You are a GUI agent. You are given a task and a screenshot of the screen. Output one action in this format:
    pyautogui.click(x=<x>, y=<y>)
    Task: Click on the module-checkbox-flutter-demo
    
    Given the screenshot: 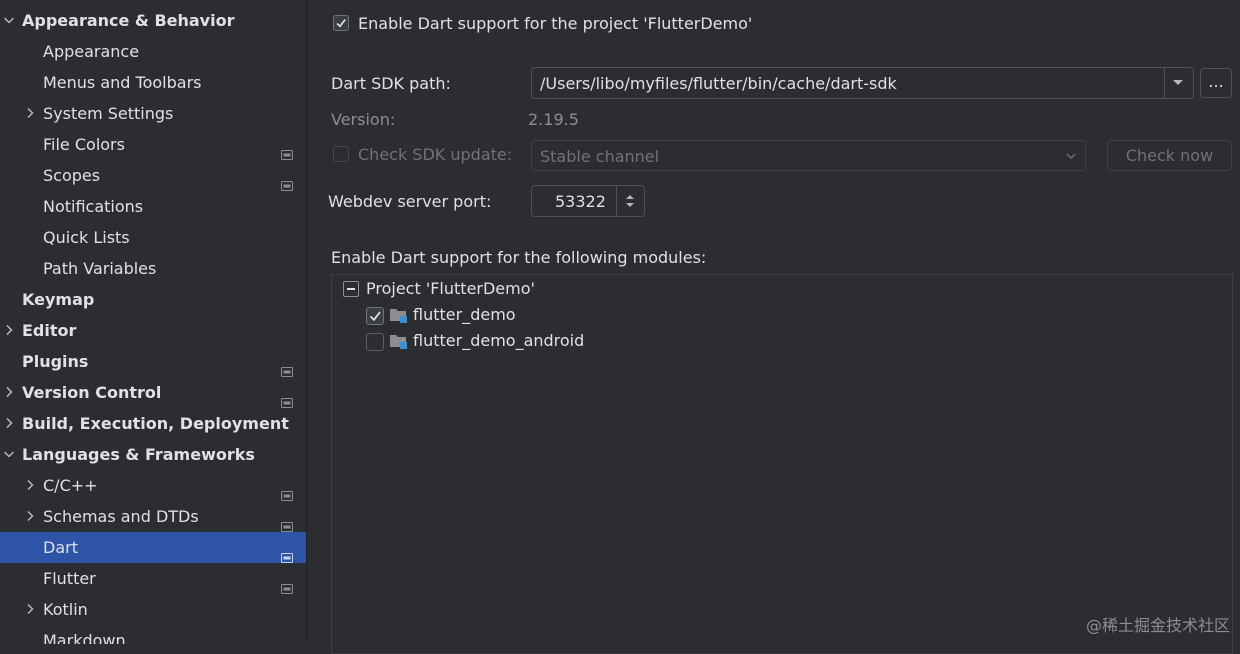 What is the action you would take?
    pyautogui.click(x=375, y=316)
    